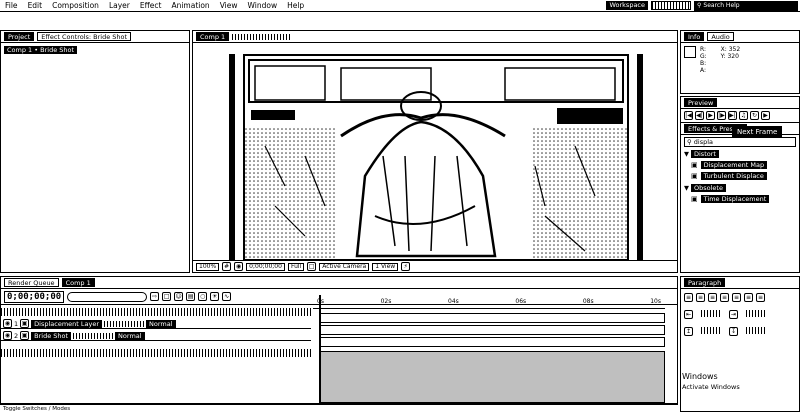 The width and height of the screenshot is (800, 412). I want to click on next-frame-icon: |▶, so click(721, 115).